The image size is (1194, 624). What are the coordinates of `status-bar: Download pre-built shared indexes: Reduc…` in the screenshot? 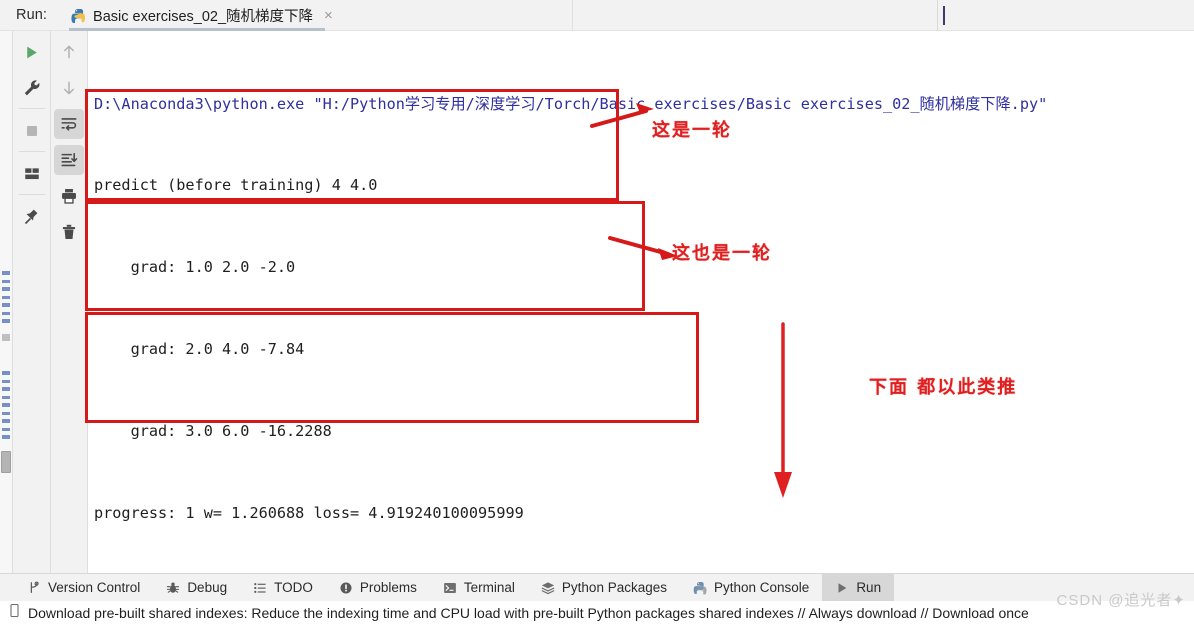 It's located at (597, 612).